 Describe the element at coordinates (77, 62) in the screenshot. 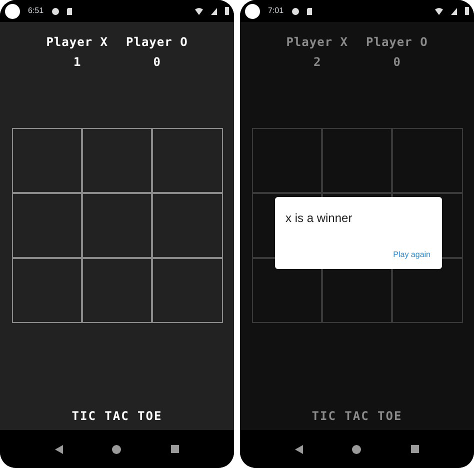

I see `player-score: 1` at that location.